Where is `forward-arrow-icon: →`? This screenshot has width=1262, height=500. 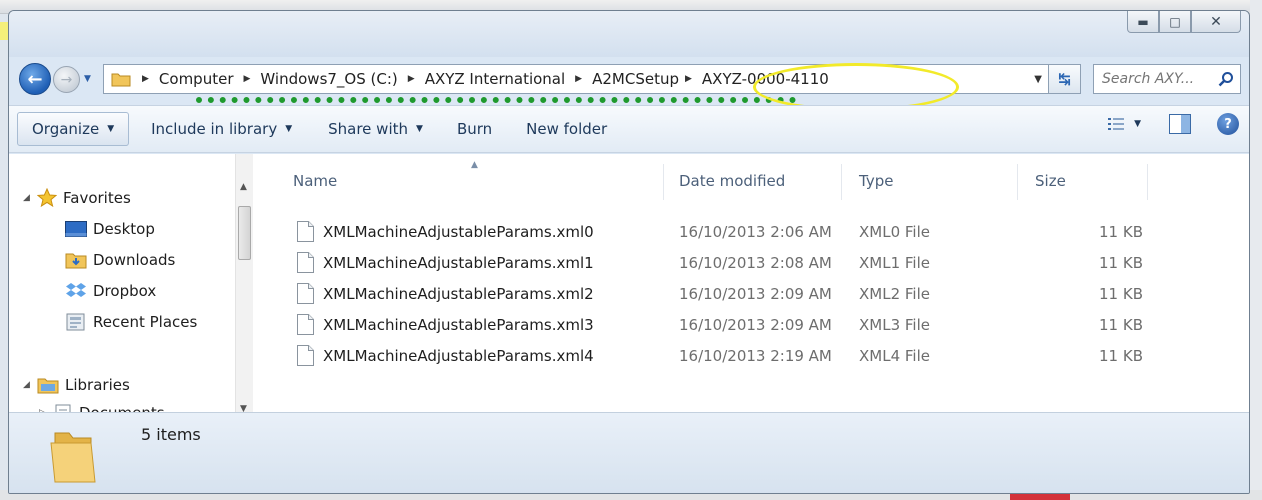 forward-arrow-icon: → is located at coordinates (66, 79).